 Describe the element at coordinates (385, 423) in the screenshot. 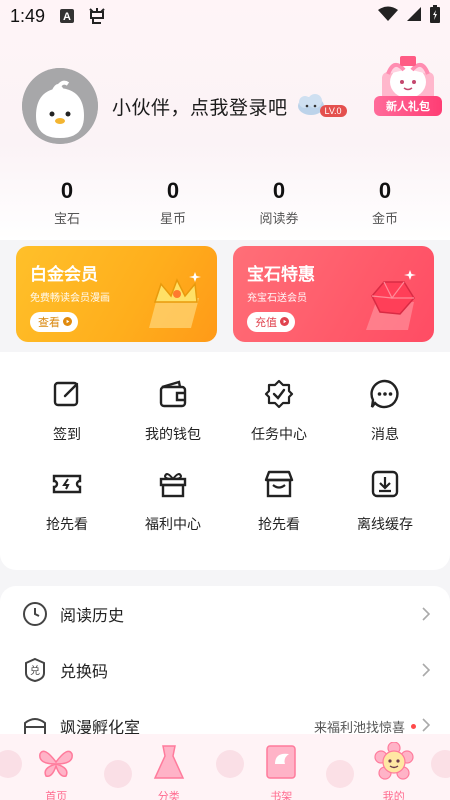

I see `grid-item-messages: 消息` at that location.